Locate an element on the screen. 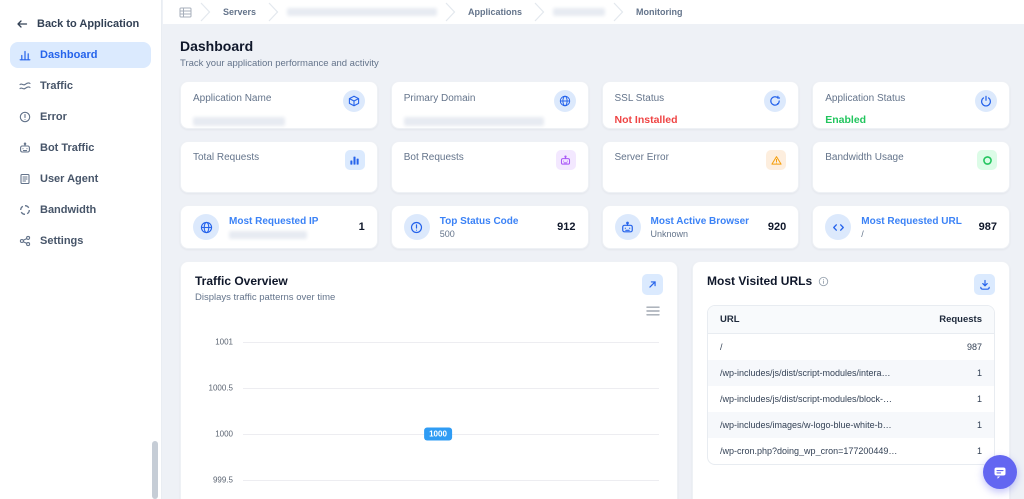 The width and height of the screenshot is (1024, 499). most-active-browser-card: Most Active Browser Unknown 920 is located at coordinates (700, 227).